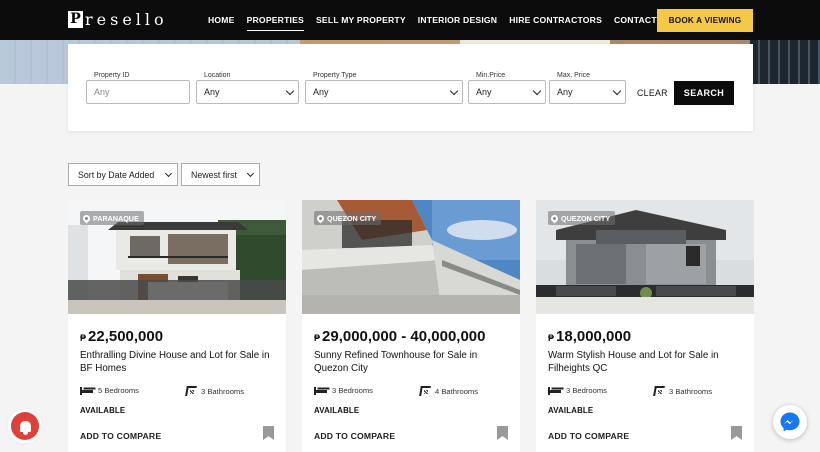 The width and height of the screenshot is (820, 452). I want to click on listing-price: ₱ 22,500,000, so click(121, 336).